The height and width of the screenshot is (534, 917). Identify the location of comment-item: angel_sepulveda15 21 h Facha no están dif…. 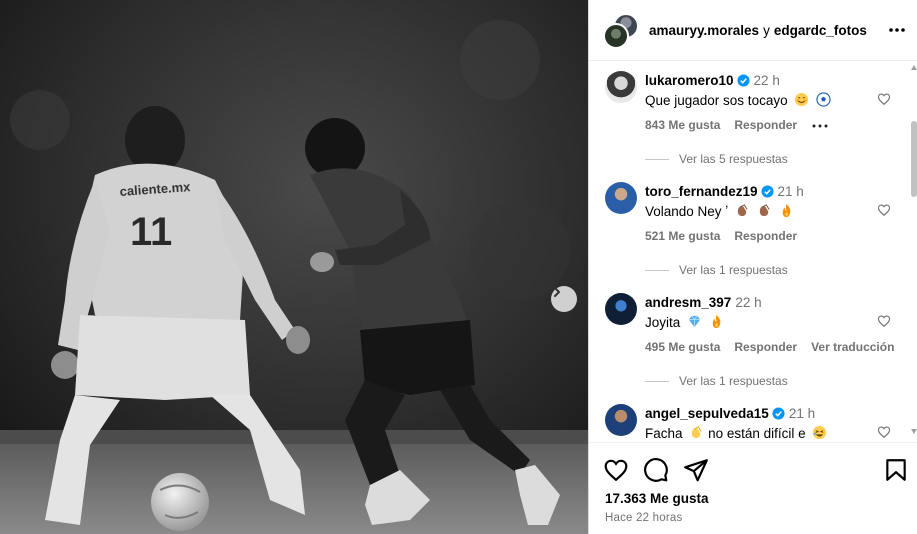
(750, 418).